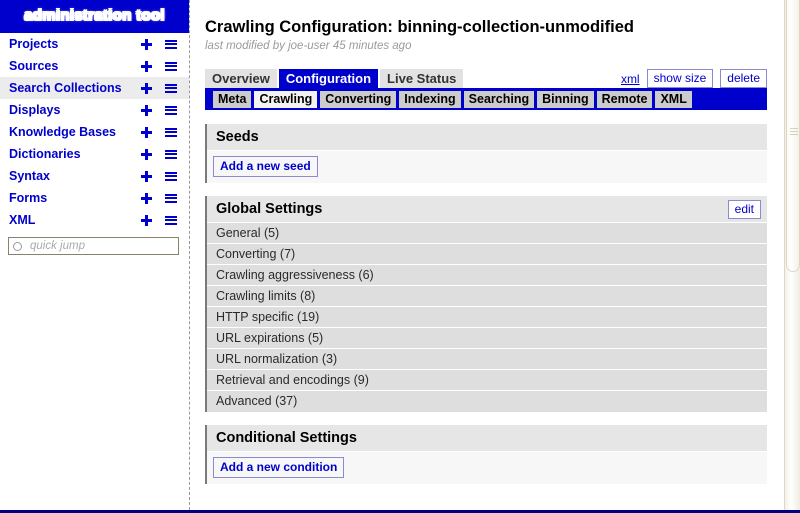  Describe the element at coordinates (328, 78) in the screenshot. I see `tab-configuration: Configuration` at that location.